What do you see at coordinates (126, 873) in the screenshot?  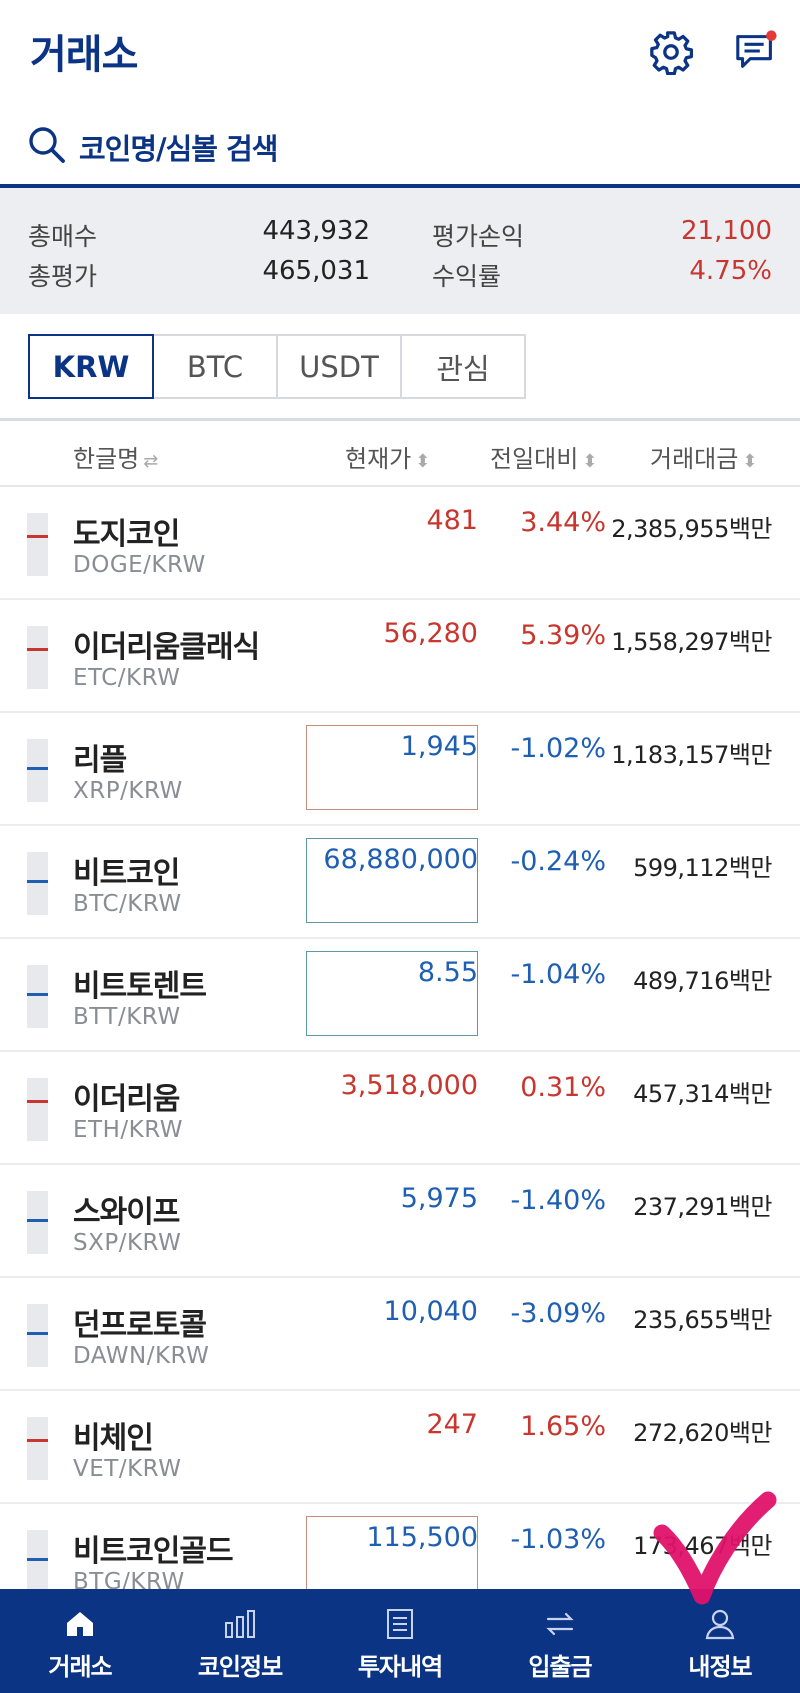 I see `coin-name: 비트코인` at bounding box center [126, 873].